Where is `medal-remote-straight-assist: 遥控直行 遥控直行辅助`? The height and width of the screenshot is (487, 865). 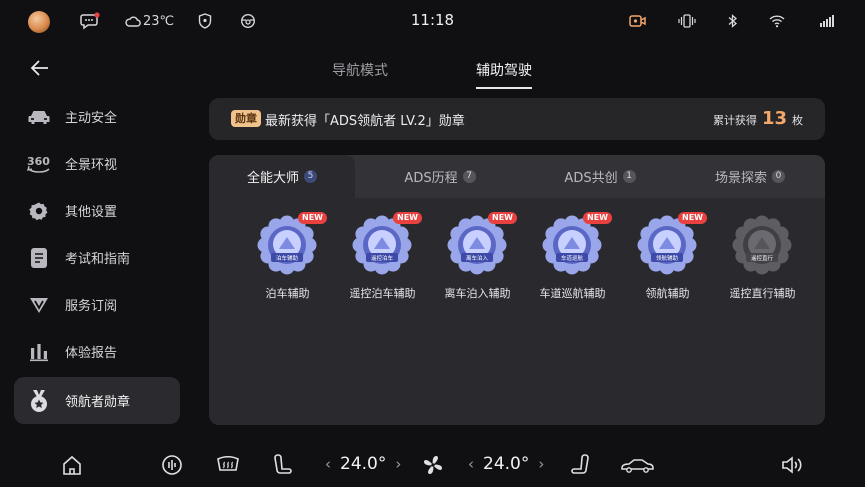 medal-remote-straight-assist: 遥控直行 遥控直行辅助 is located at coordinates (762, 260).